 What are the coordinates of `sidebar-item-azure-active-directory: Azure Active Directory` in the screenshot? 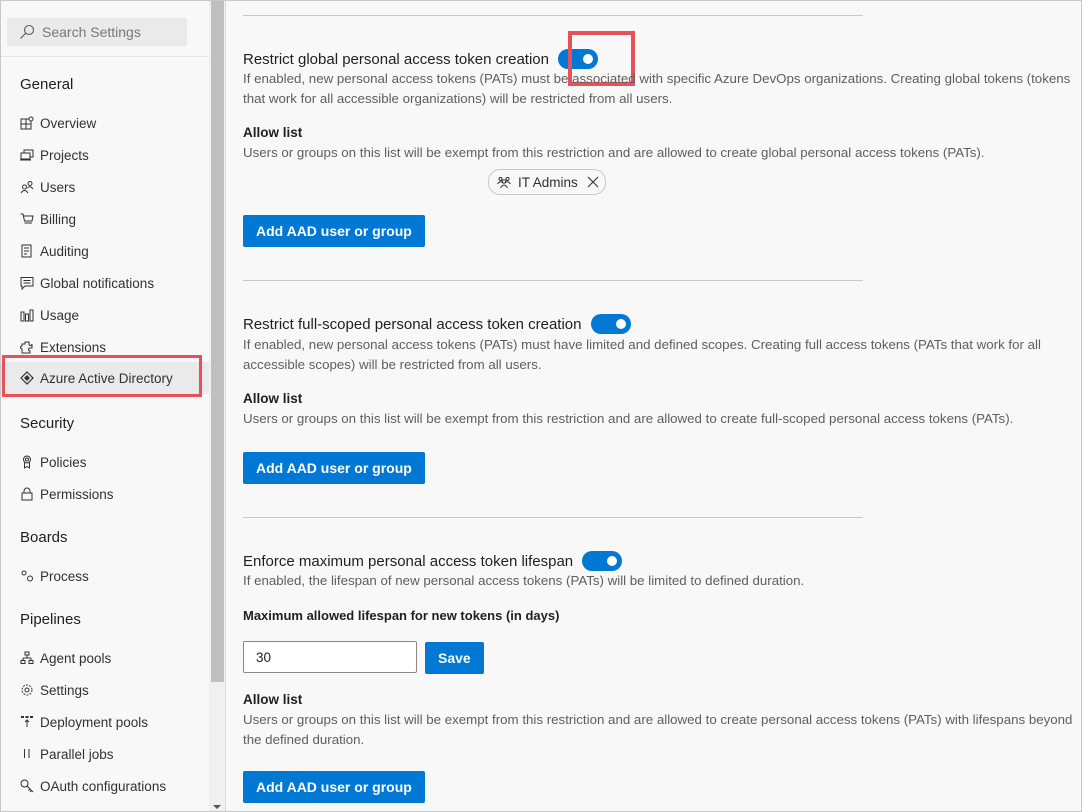 It's located at (105, 378).